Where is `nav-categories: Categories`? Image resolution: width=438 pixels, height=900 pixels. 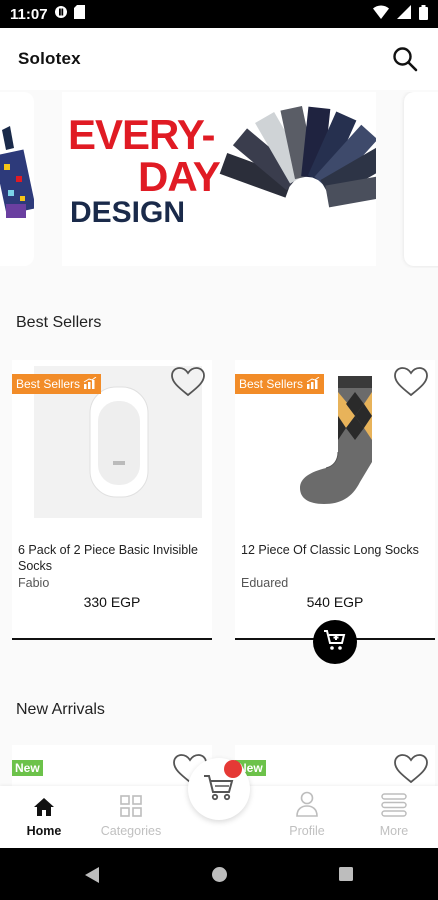
nav-categories: Categories is located at coordinates (131, 815).